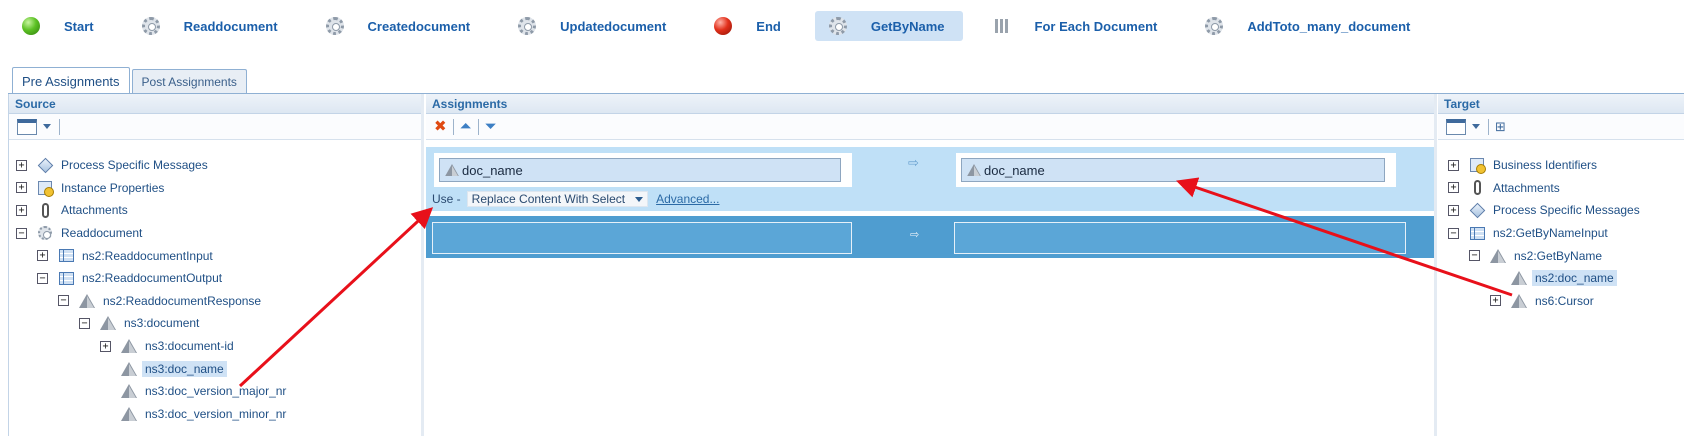 The height and width of the screenshot is (436, 1684). Describe the element at coordinates (184, 368) in the screenshot. I see `tree-node-label: ns3:doc_name` at that location.